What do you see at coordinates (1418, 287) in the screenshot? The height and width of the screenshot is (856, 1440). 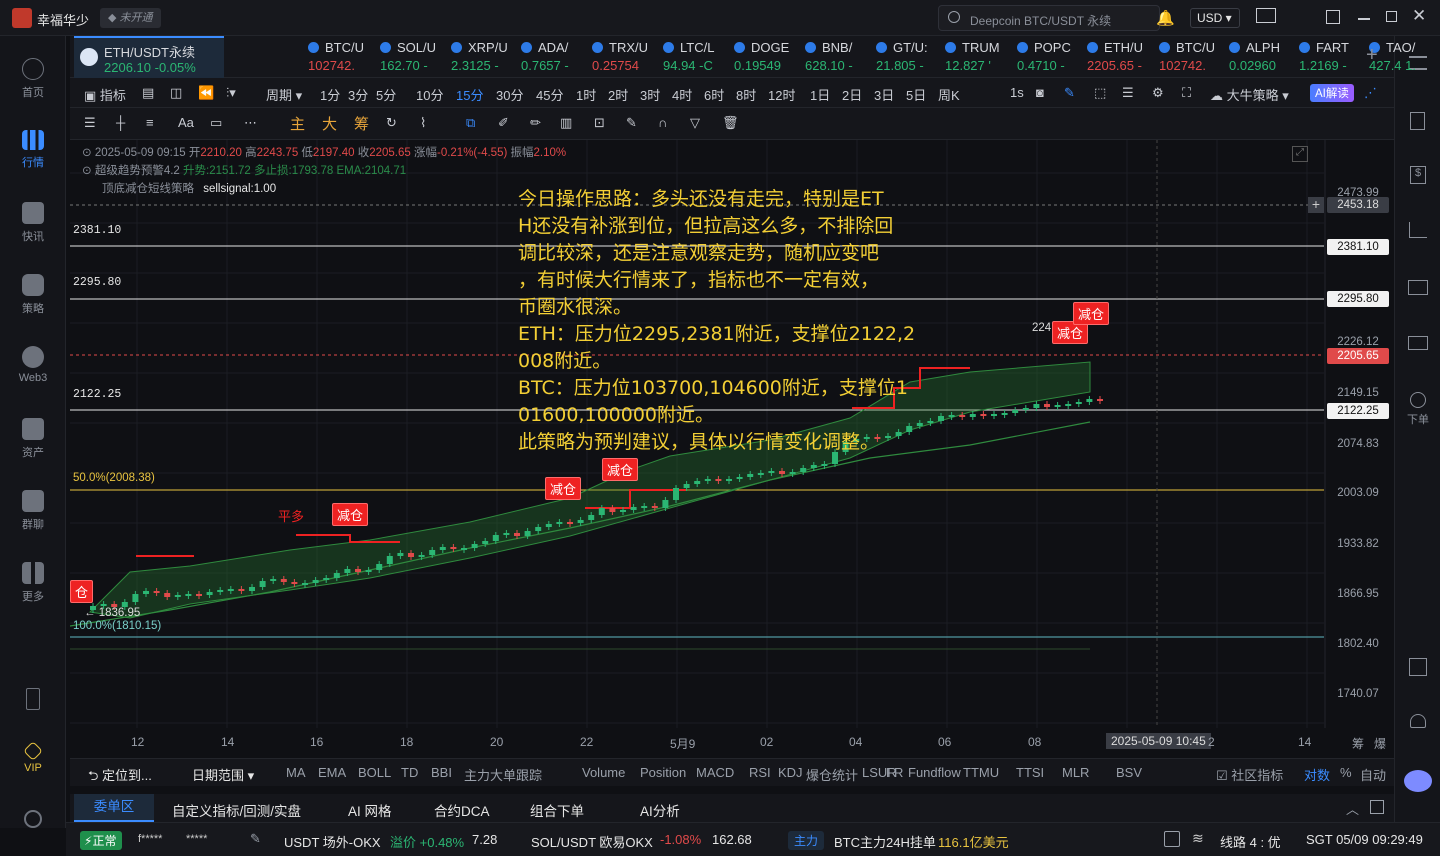 I see `monitor-icon` at bounding box center [1418, 287].